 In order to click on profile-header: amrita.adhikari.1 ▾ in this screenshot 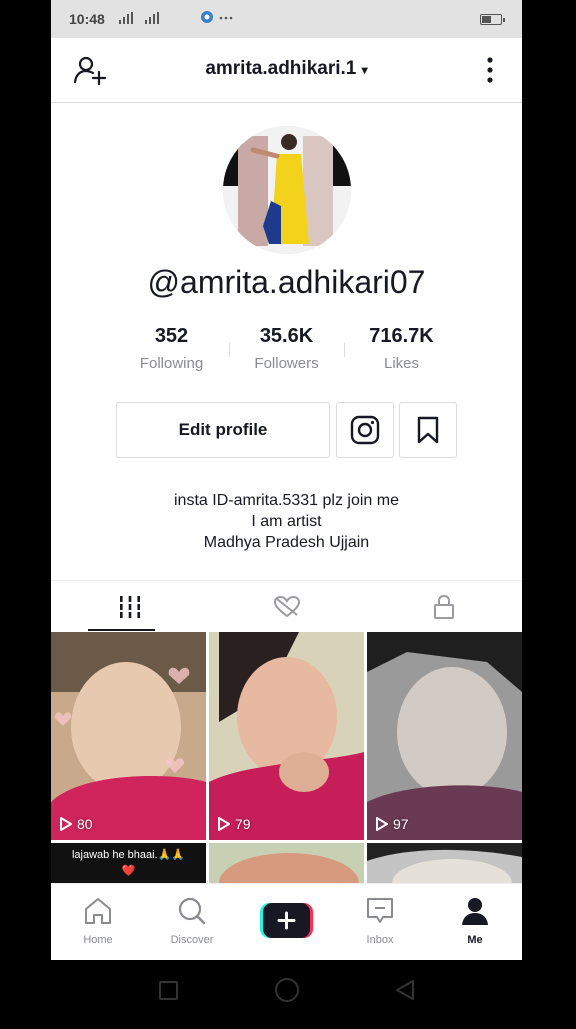, I will do `click(286, 70)`.